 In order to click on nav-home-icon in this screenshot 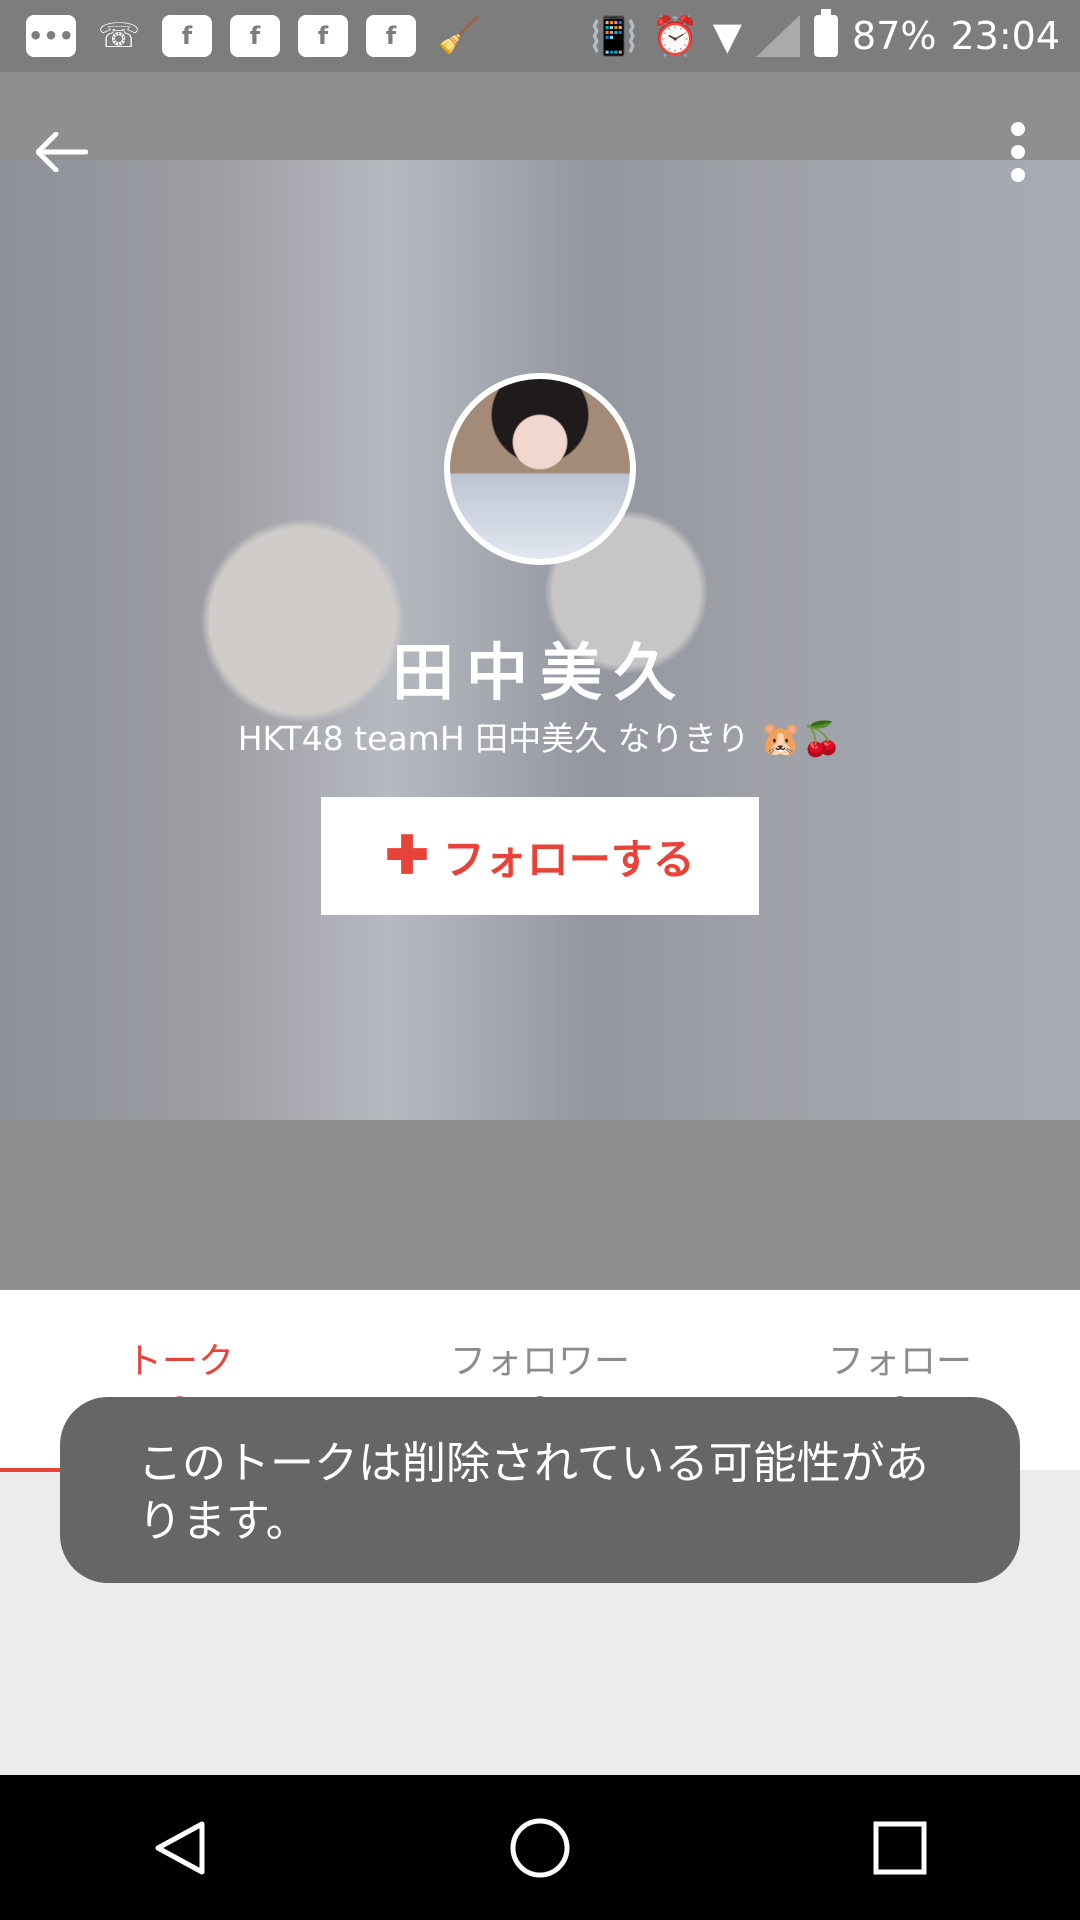, I will do `click(540, 1847)`.